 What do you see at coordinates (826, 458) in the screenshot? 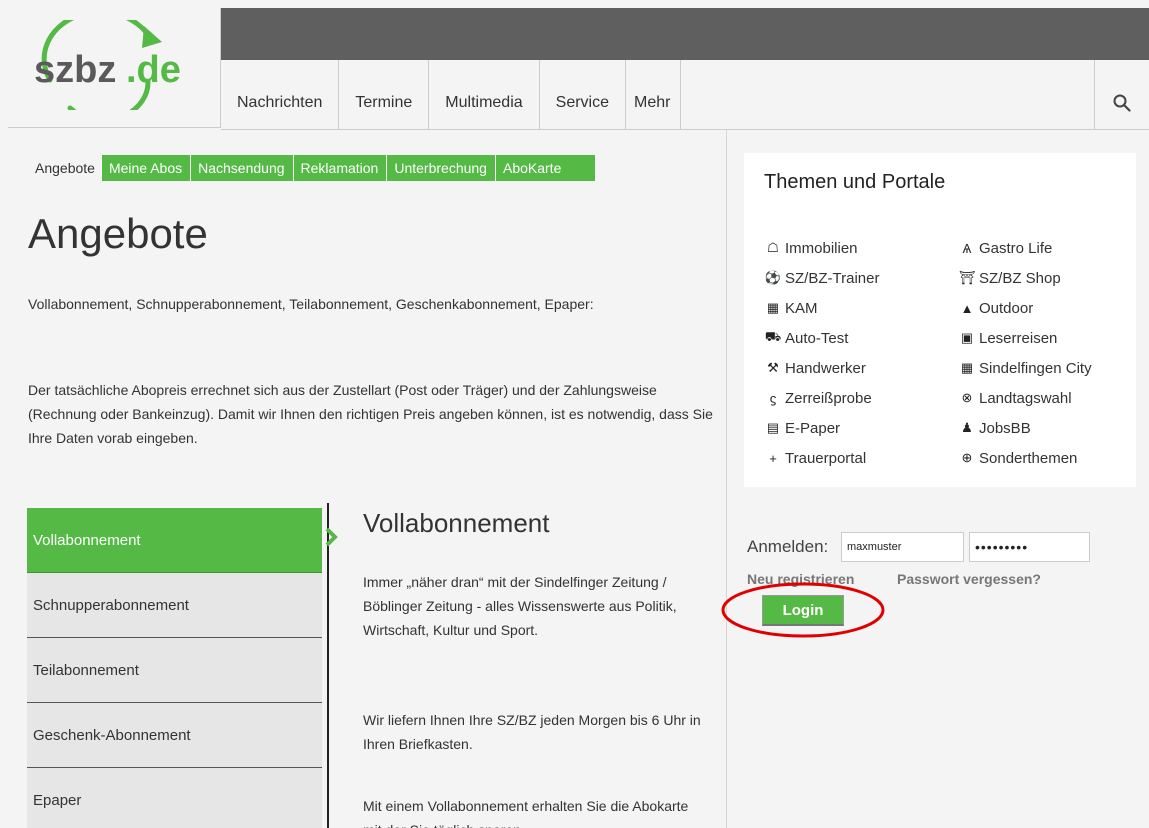
I see `portal-label: Trauerportal` at bounding box center [826, 458].